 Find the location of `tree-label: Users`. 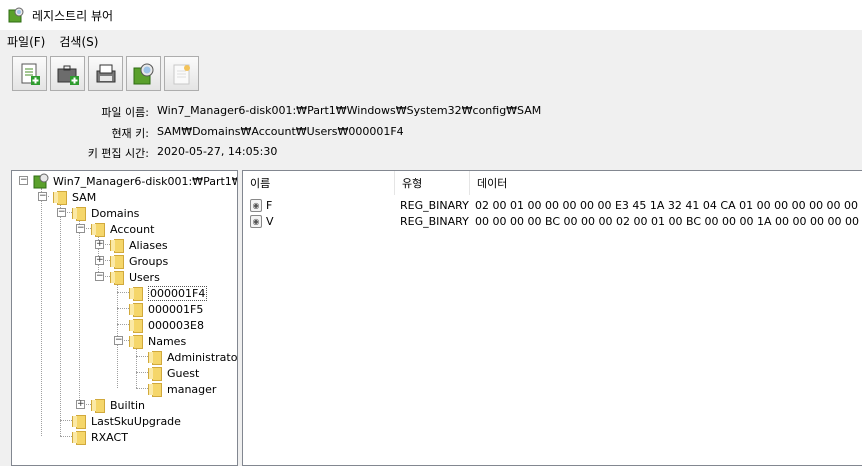

tree-label: Users is located at coordinates (144, 277).